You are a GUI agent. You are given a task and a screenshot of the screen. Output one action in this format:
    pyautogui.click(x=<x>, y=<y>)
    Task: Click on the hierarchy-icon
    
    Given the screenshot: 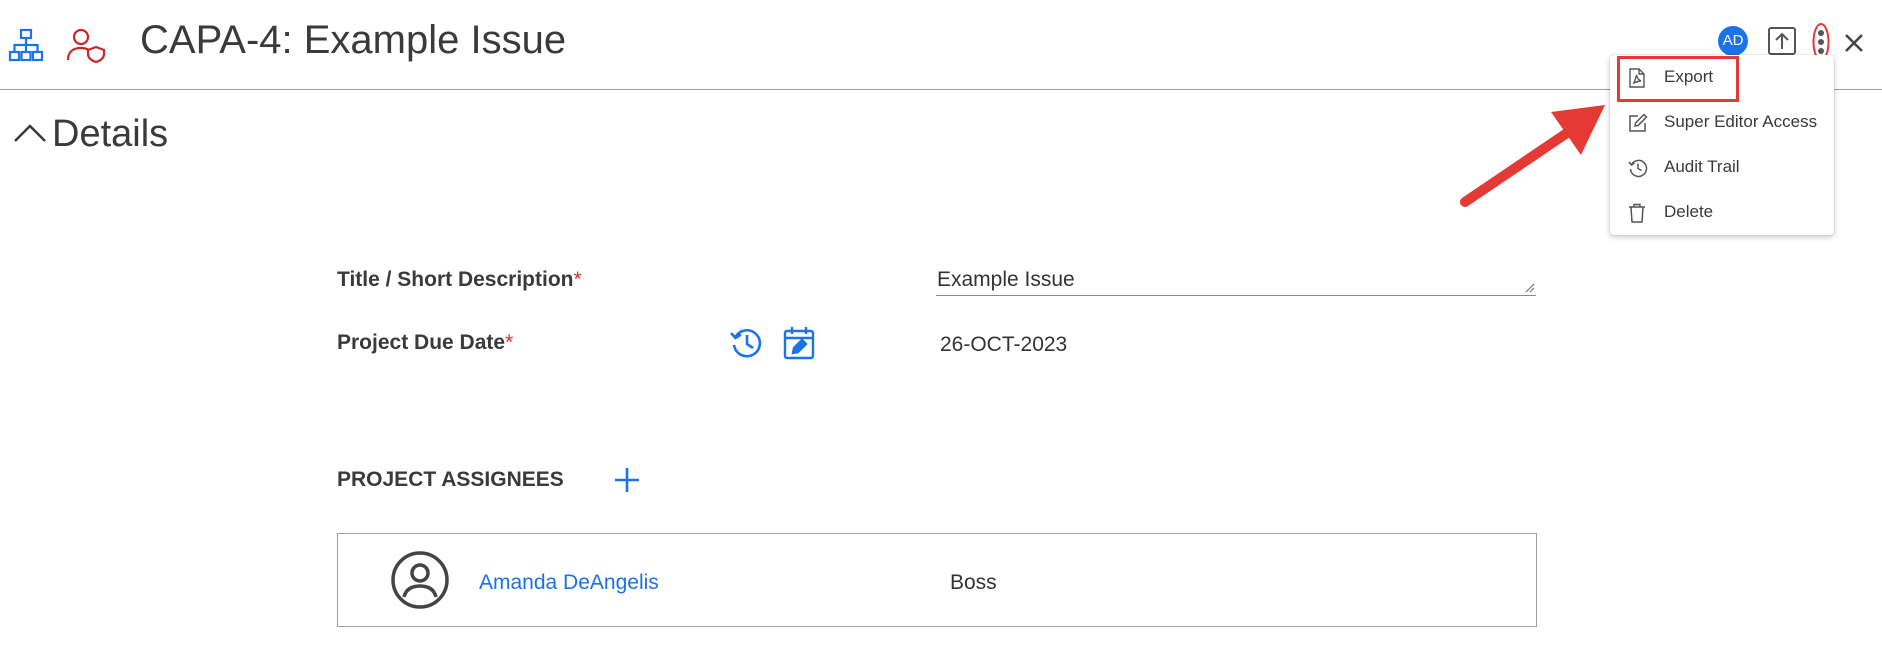 What is the action you would take?
    pyautogui.click(x=26, y=45)
    